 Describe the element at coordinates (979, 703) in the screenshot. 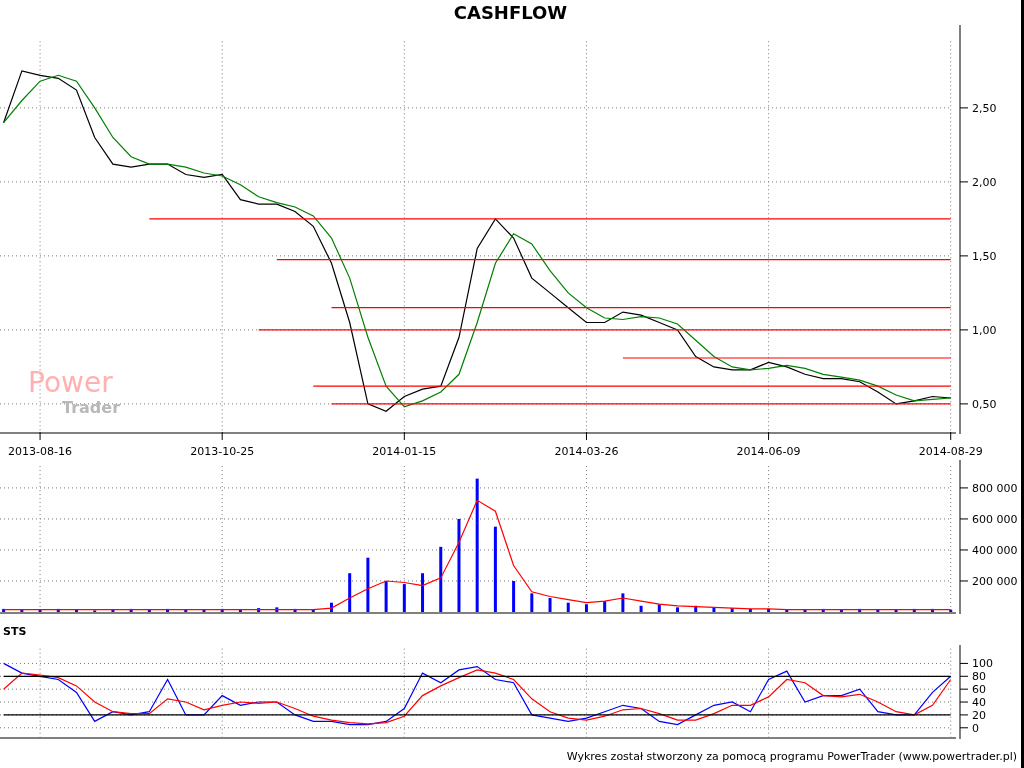

I see `axis-label: 40` at that location.